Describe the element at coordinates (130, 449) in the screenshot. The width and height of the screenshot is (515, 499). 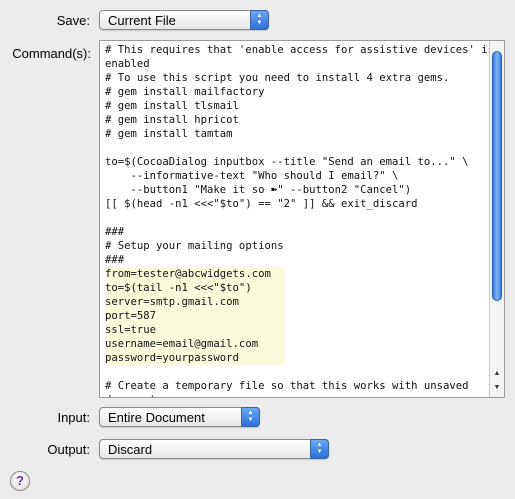
I see `output-popup-value: Discard` at that location.